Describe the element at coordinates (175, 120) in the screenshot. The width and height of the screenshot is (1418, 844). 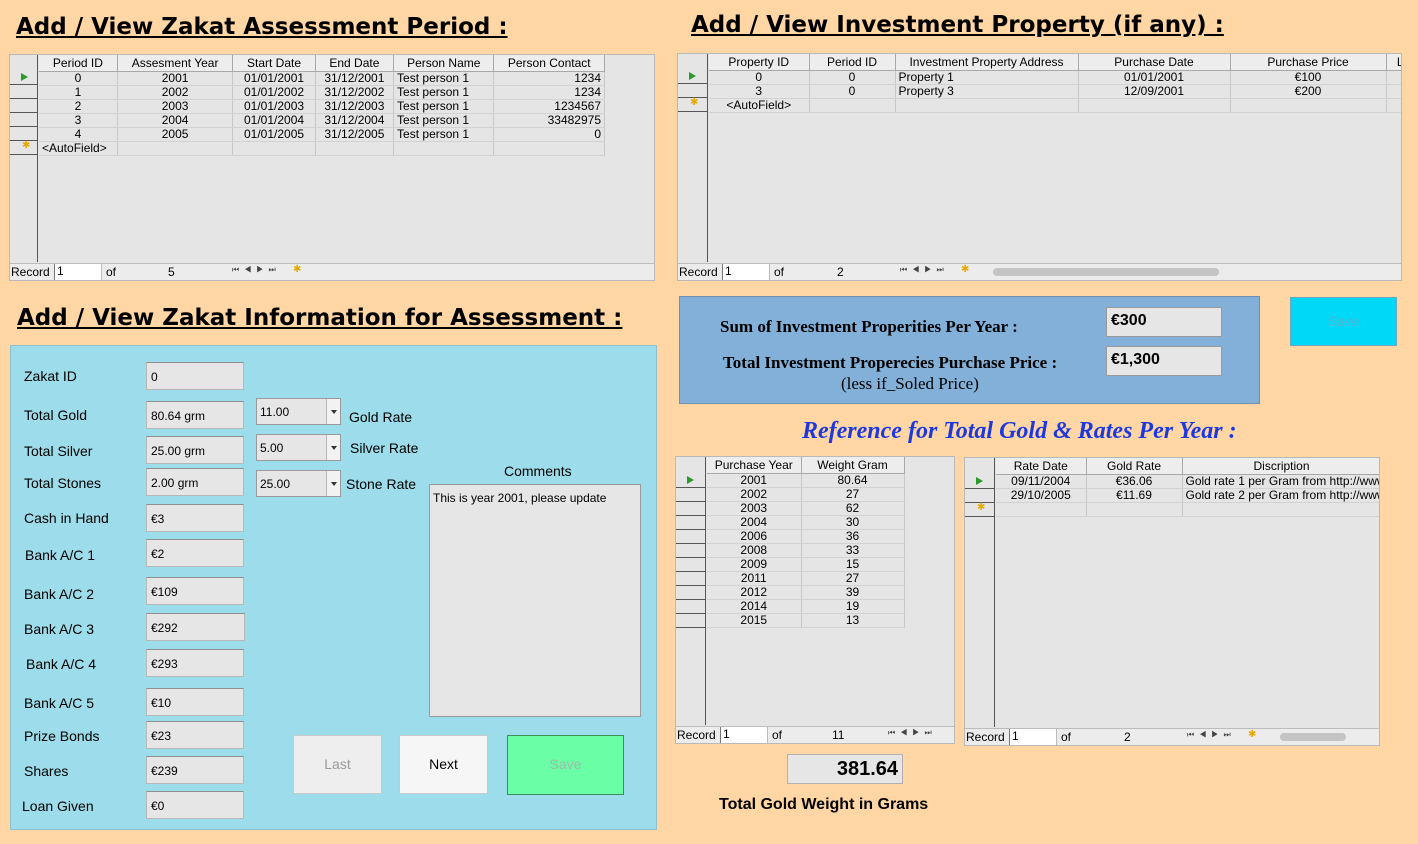
I see `cell: 2004` at that location.